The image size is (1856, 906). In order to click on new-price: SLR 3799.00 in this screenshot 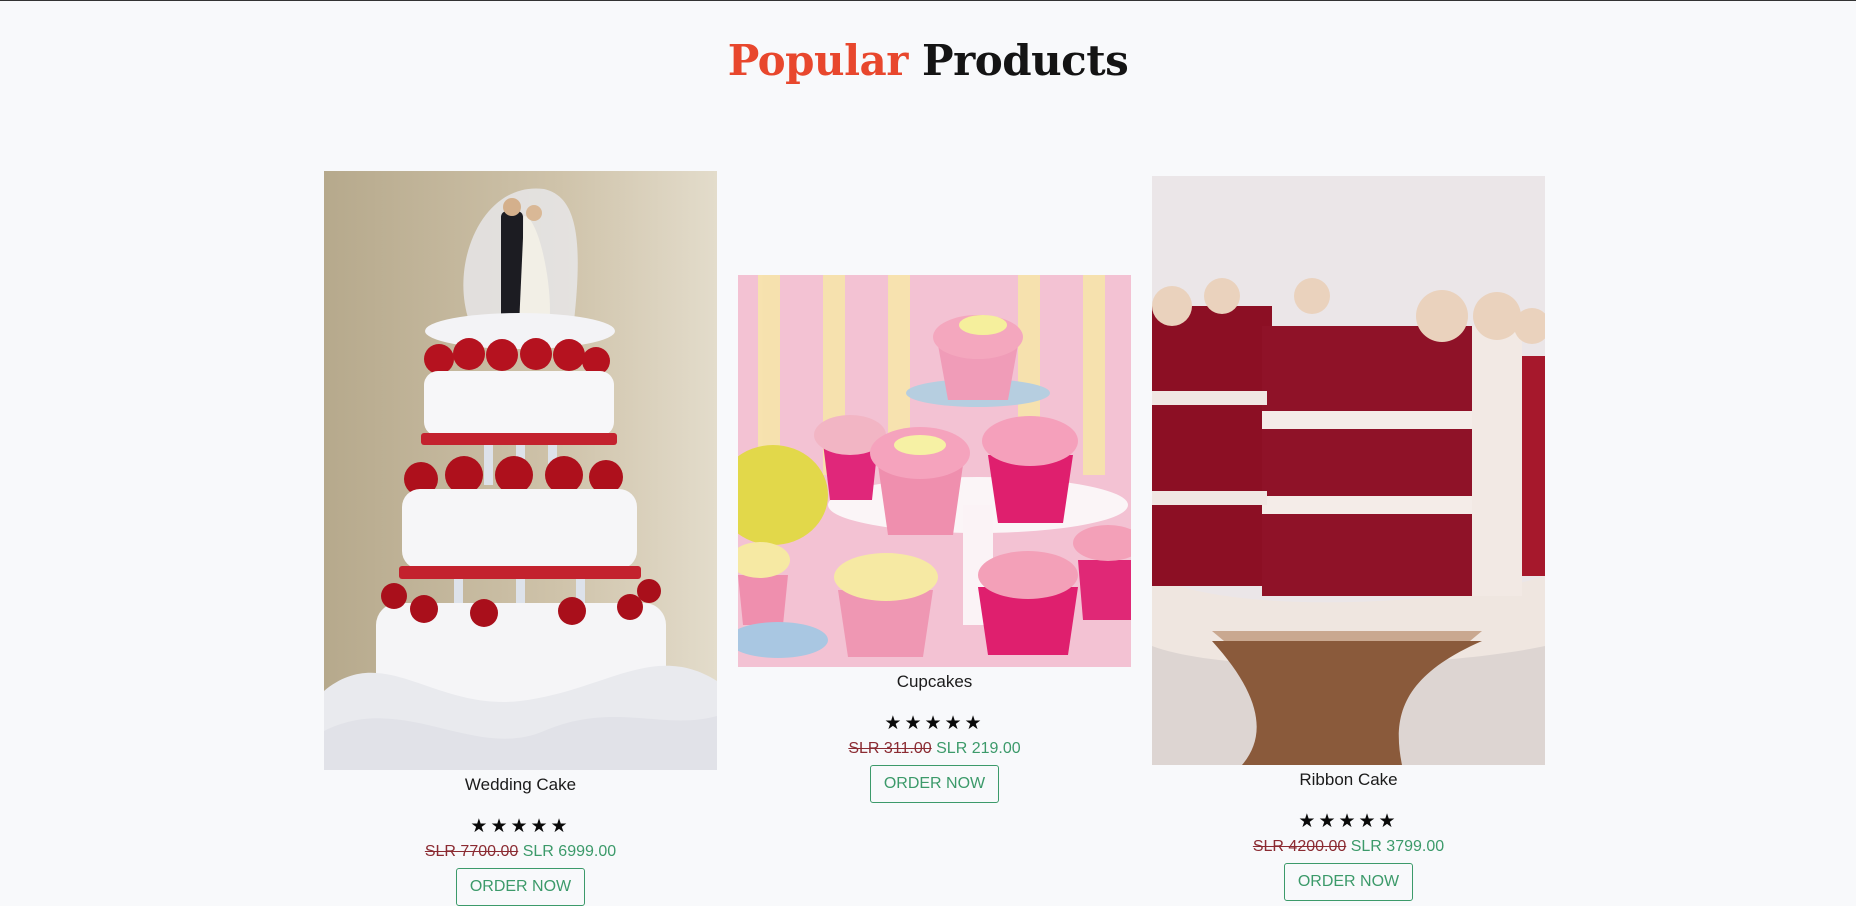, I will do `click(1397, 846)`.